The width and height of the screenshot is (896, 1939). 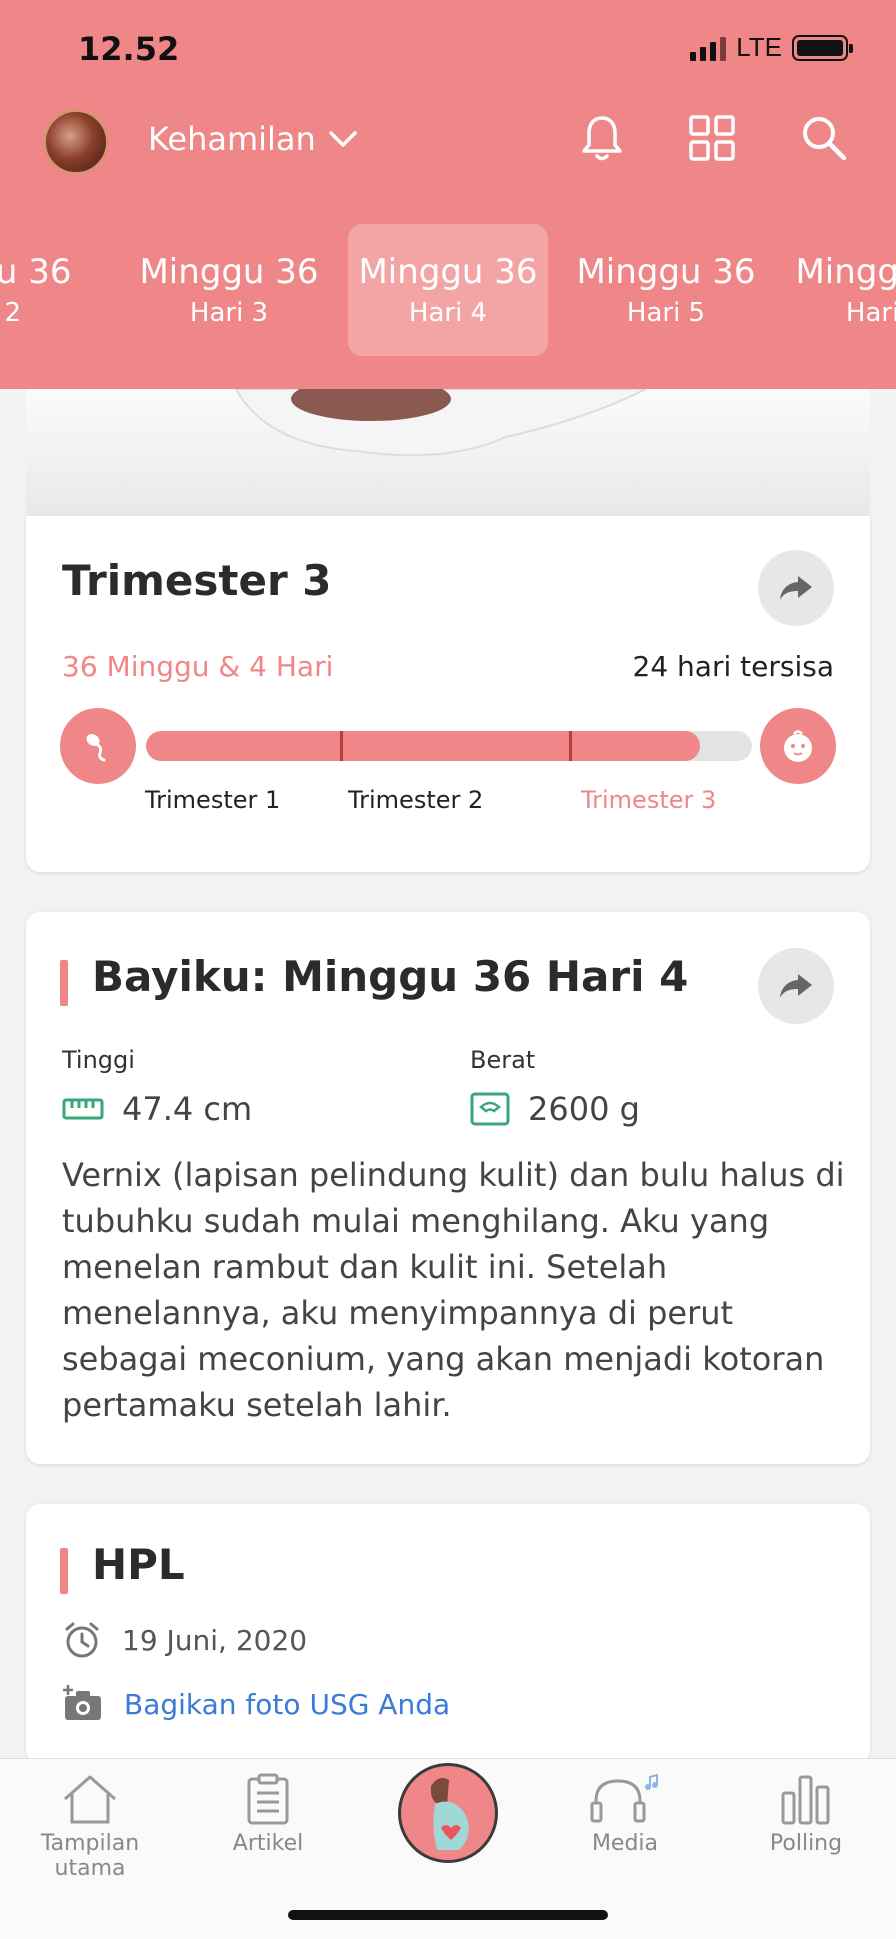 What do you see at coordinates (824, 138) in the screenshot?
I see `search-icon` at bounding box center [824, 138].